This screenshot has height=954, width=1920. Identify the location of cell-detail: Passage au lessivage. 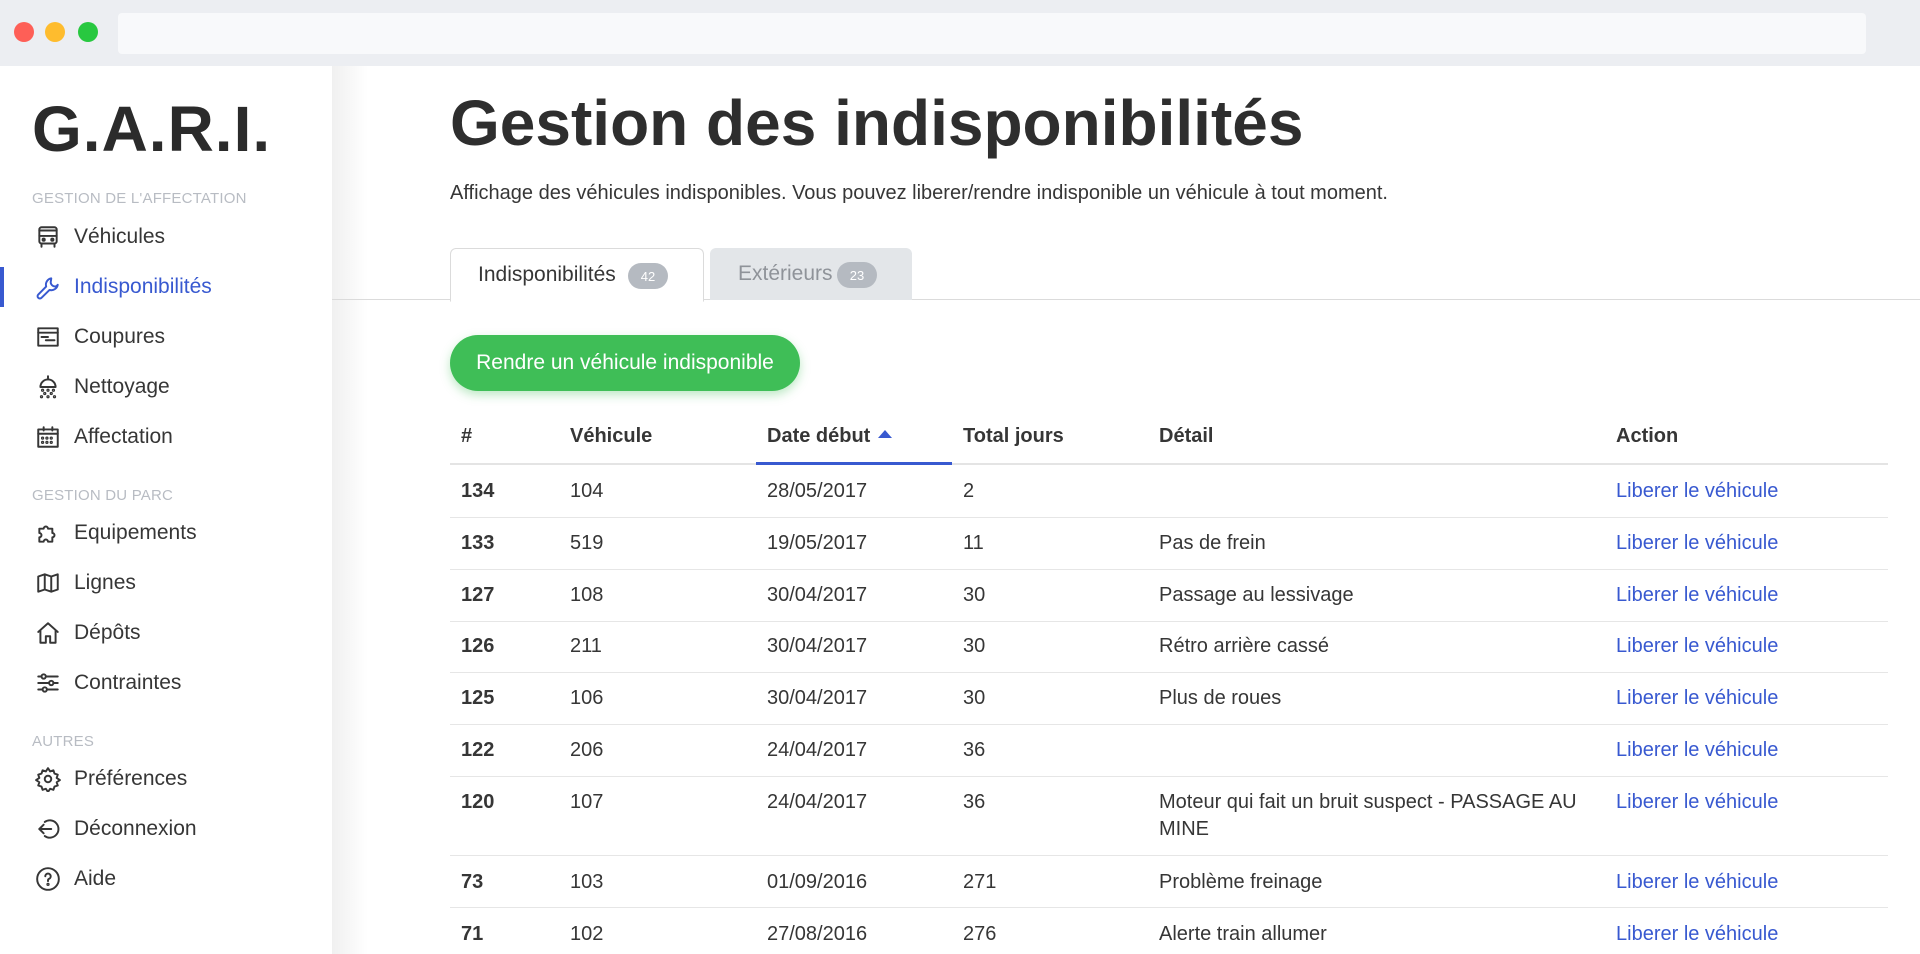
(1256, 595).